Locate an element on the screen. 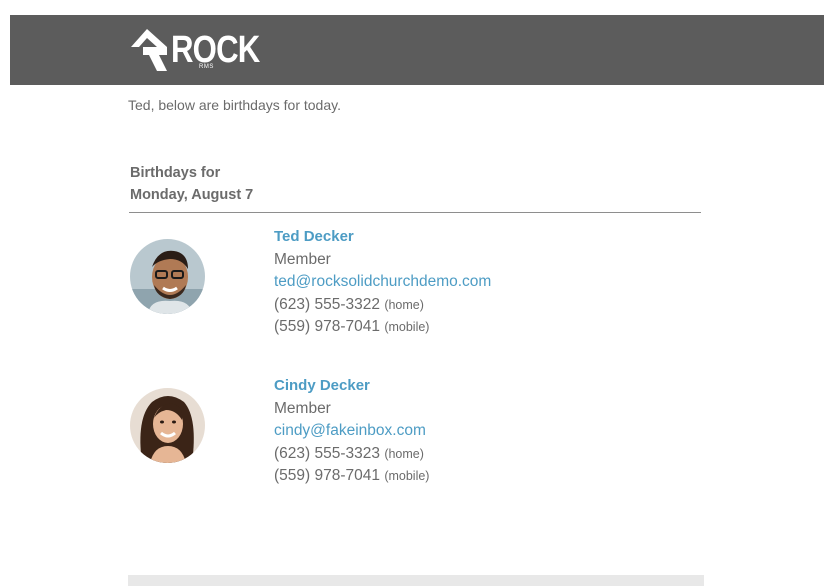 The width and height of the screenshot is (834, 586). phone-number: (623) 555-3323 is located at coordinates (327, 453).